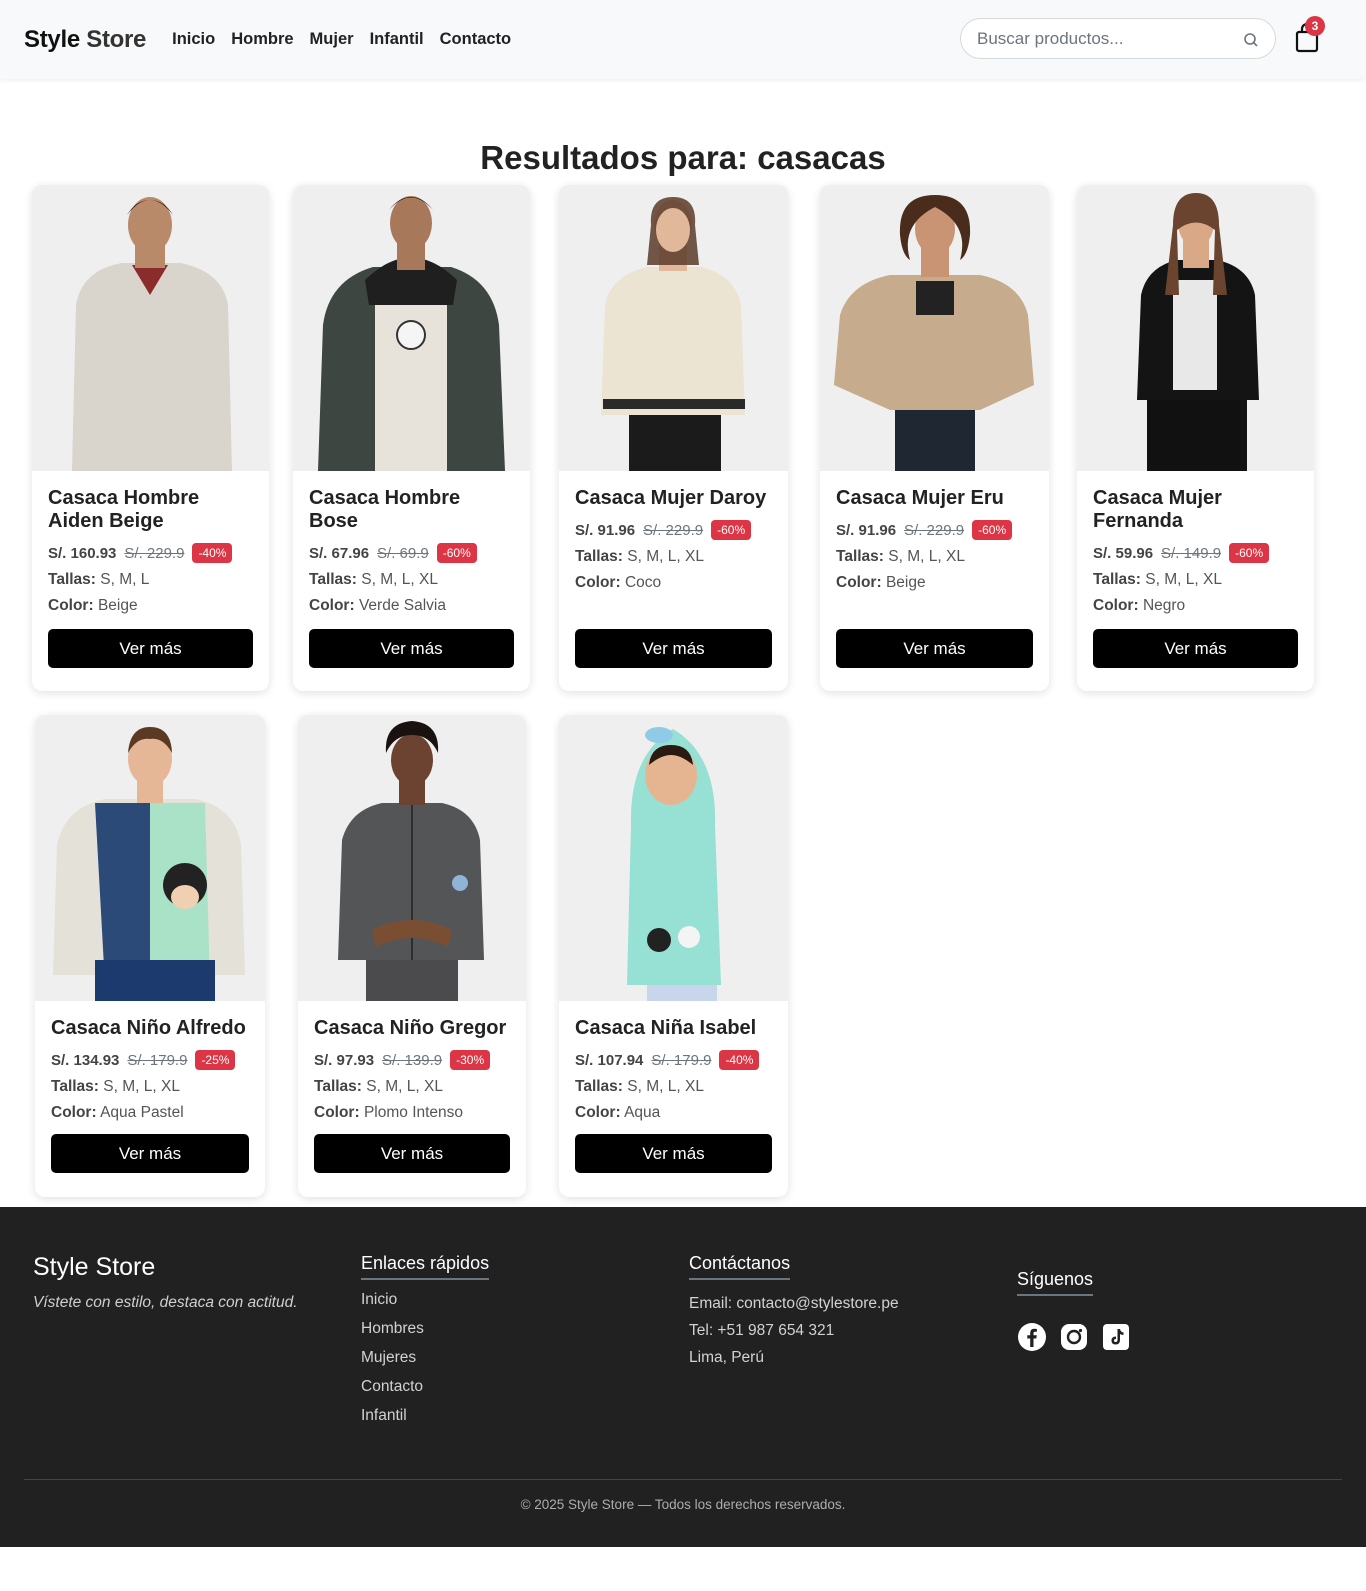 This screenshot has width=1366, height=1591. I want to click on product-price: S/. 91.96, so click(866, 530).